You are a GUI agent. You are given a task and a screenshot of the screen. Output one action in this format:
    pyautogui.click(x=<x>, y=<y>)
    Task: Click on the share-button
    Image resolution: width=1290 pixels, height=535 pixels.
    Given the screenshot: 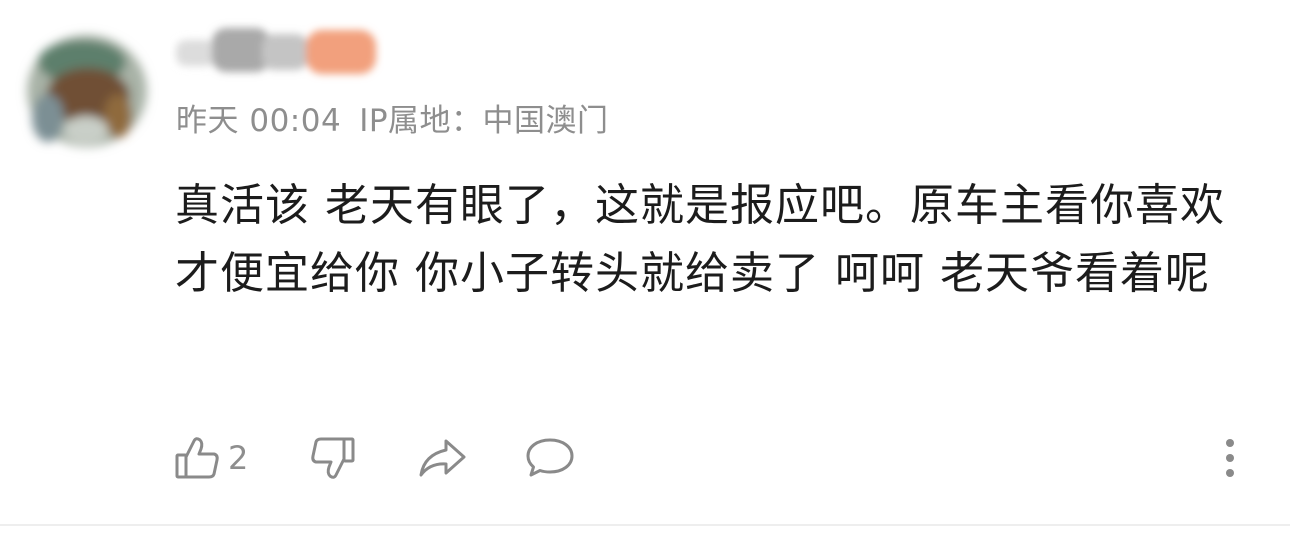 What is the action you would take?
    pyautogui.click(x=442, y=458)
    